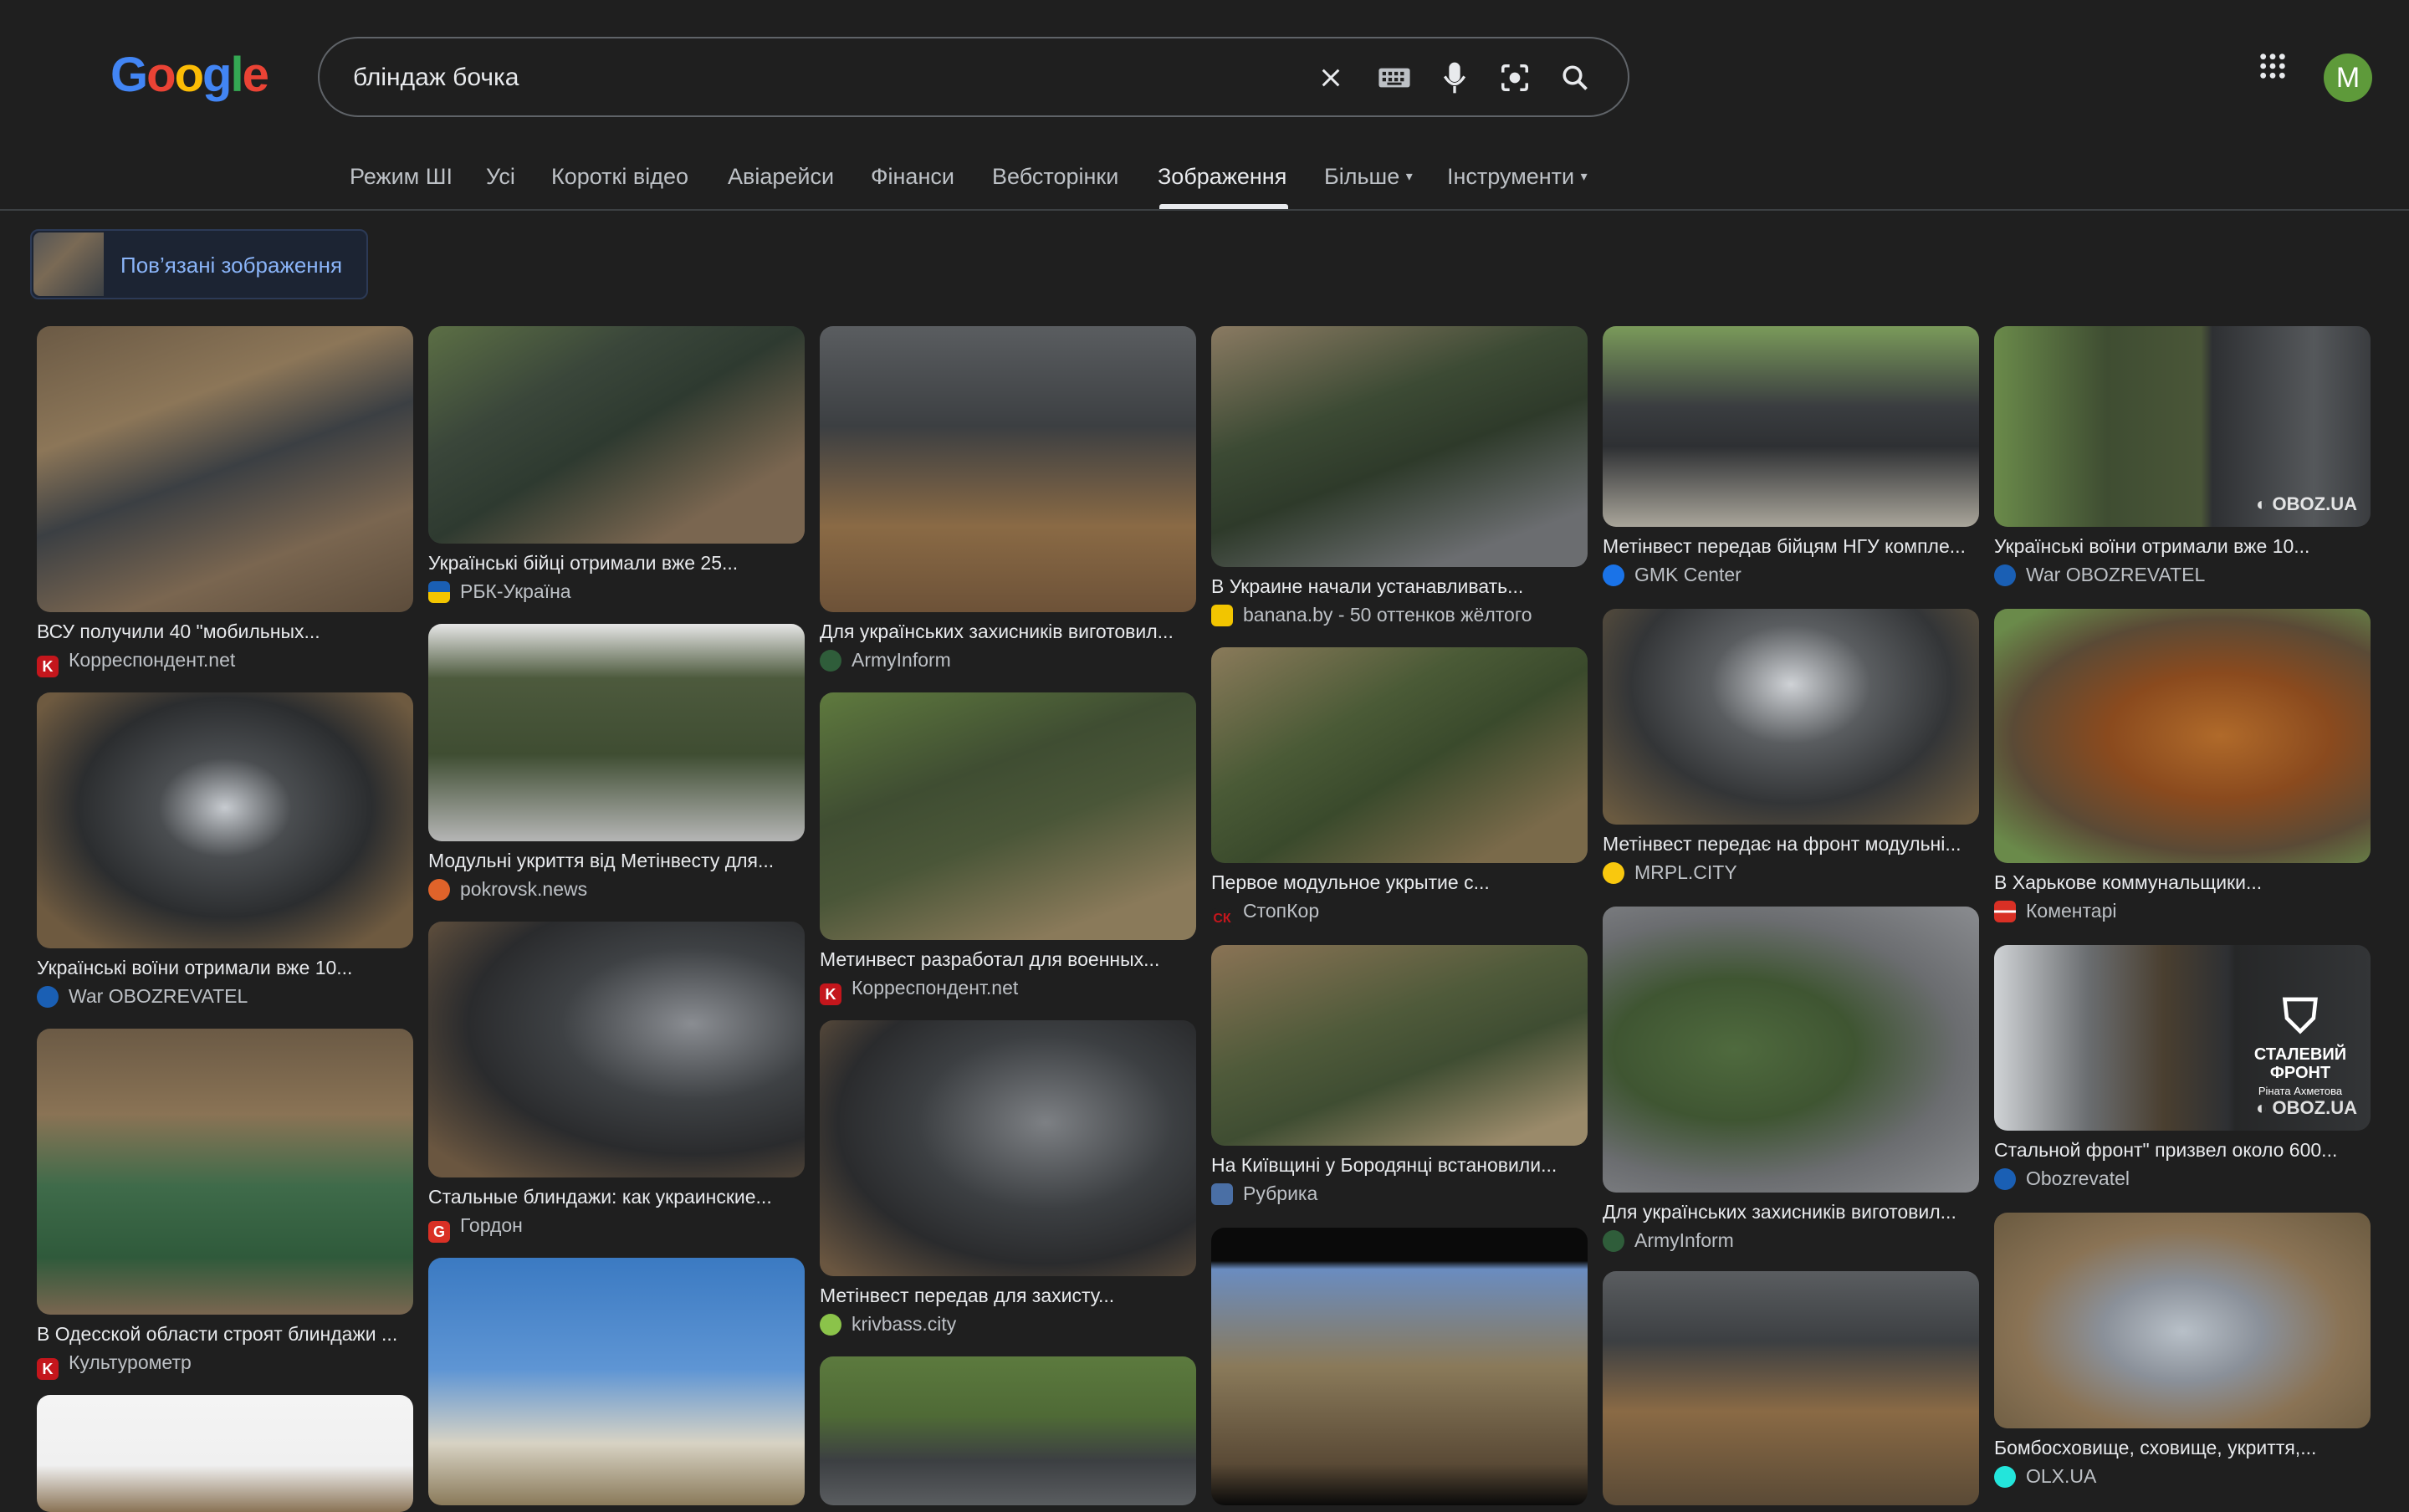 Image resolution: width=2409 pixels, height=1512 pixels. I want to click on avatar: M, so click(2348, 78).